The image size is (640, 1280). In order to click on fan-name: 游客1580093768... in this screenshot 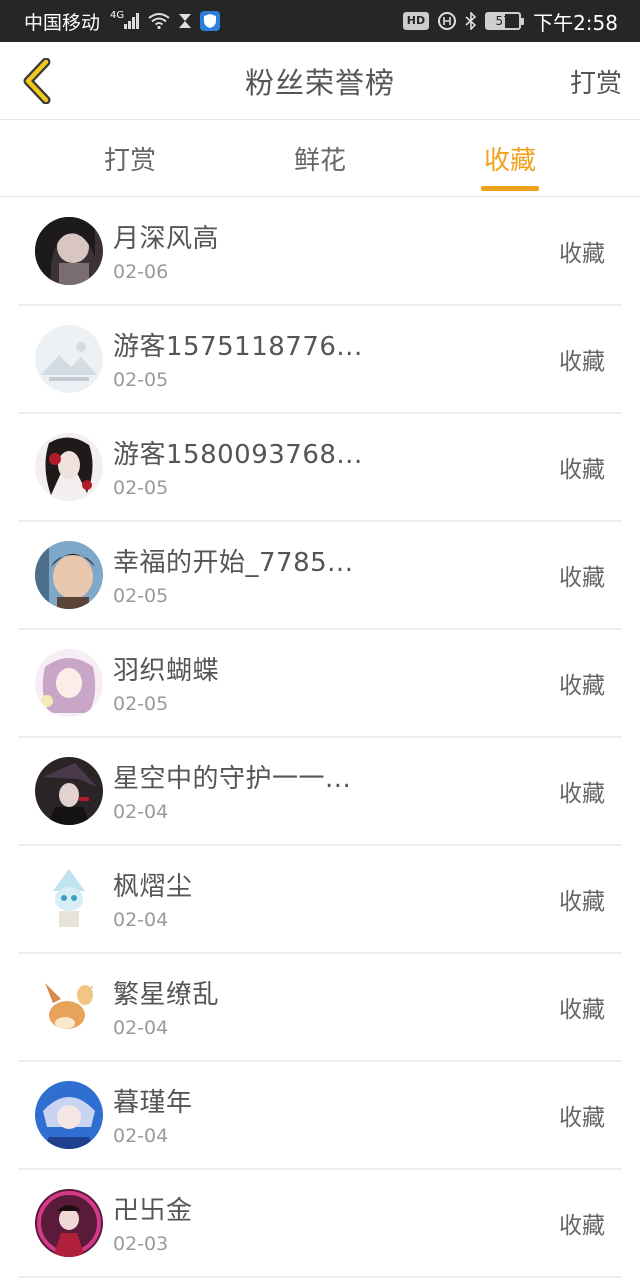, I will do `click(238, 455)`.